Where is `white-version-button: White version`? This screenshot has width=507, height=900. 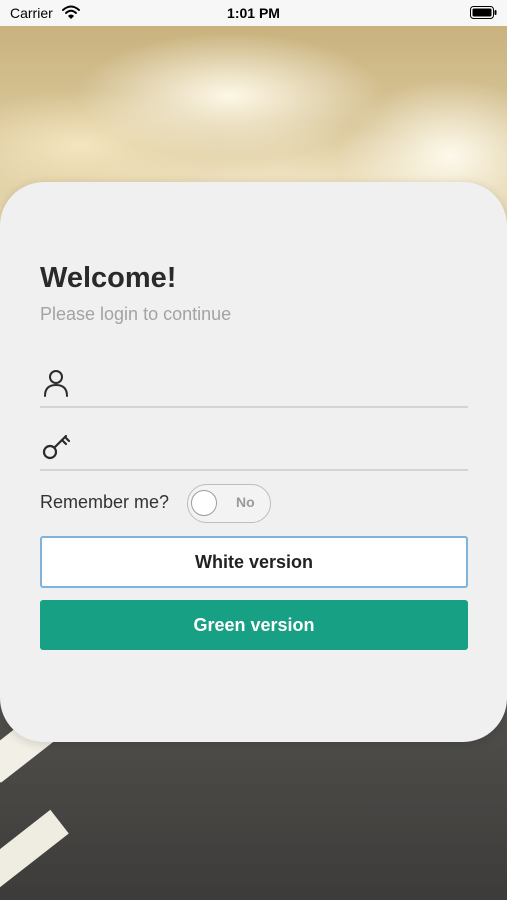 white-version-button: White version is located at coordinates (254, 562).